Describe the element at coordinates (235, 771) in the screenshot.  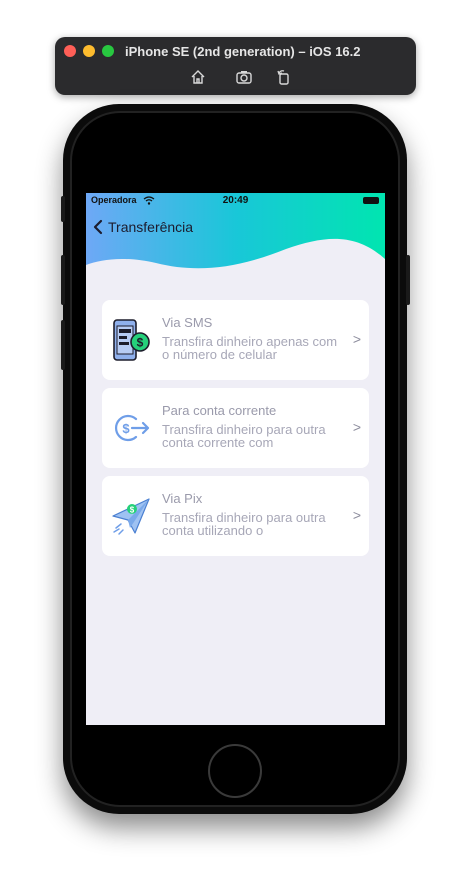
I see `home-button` at that location.